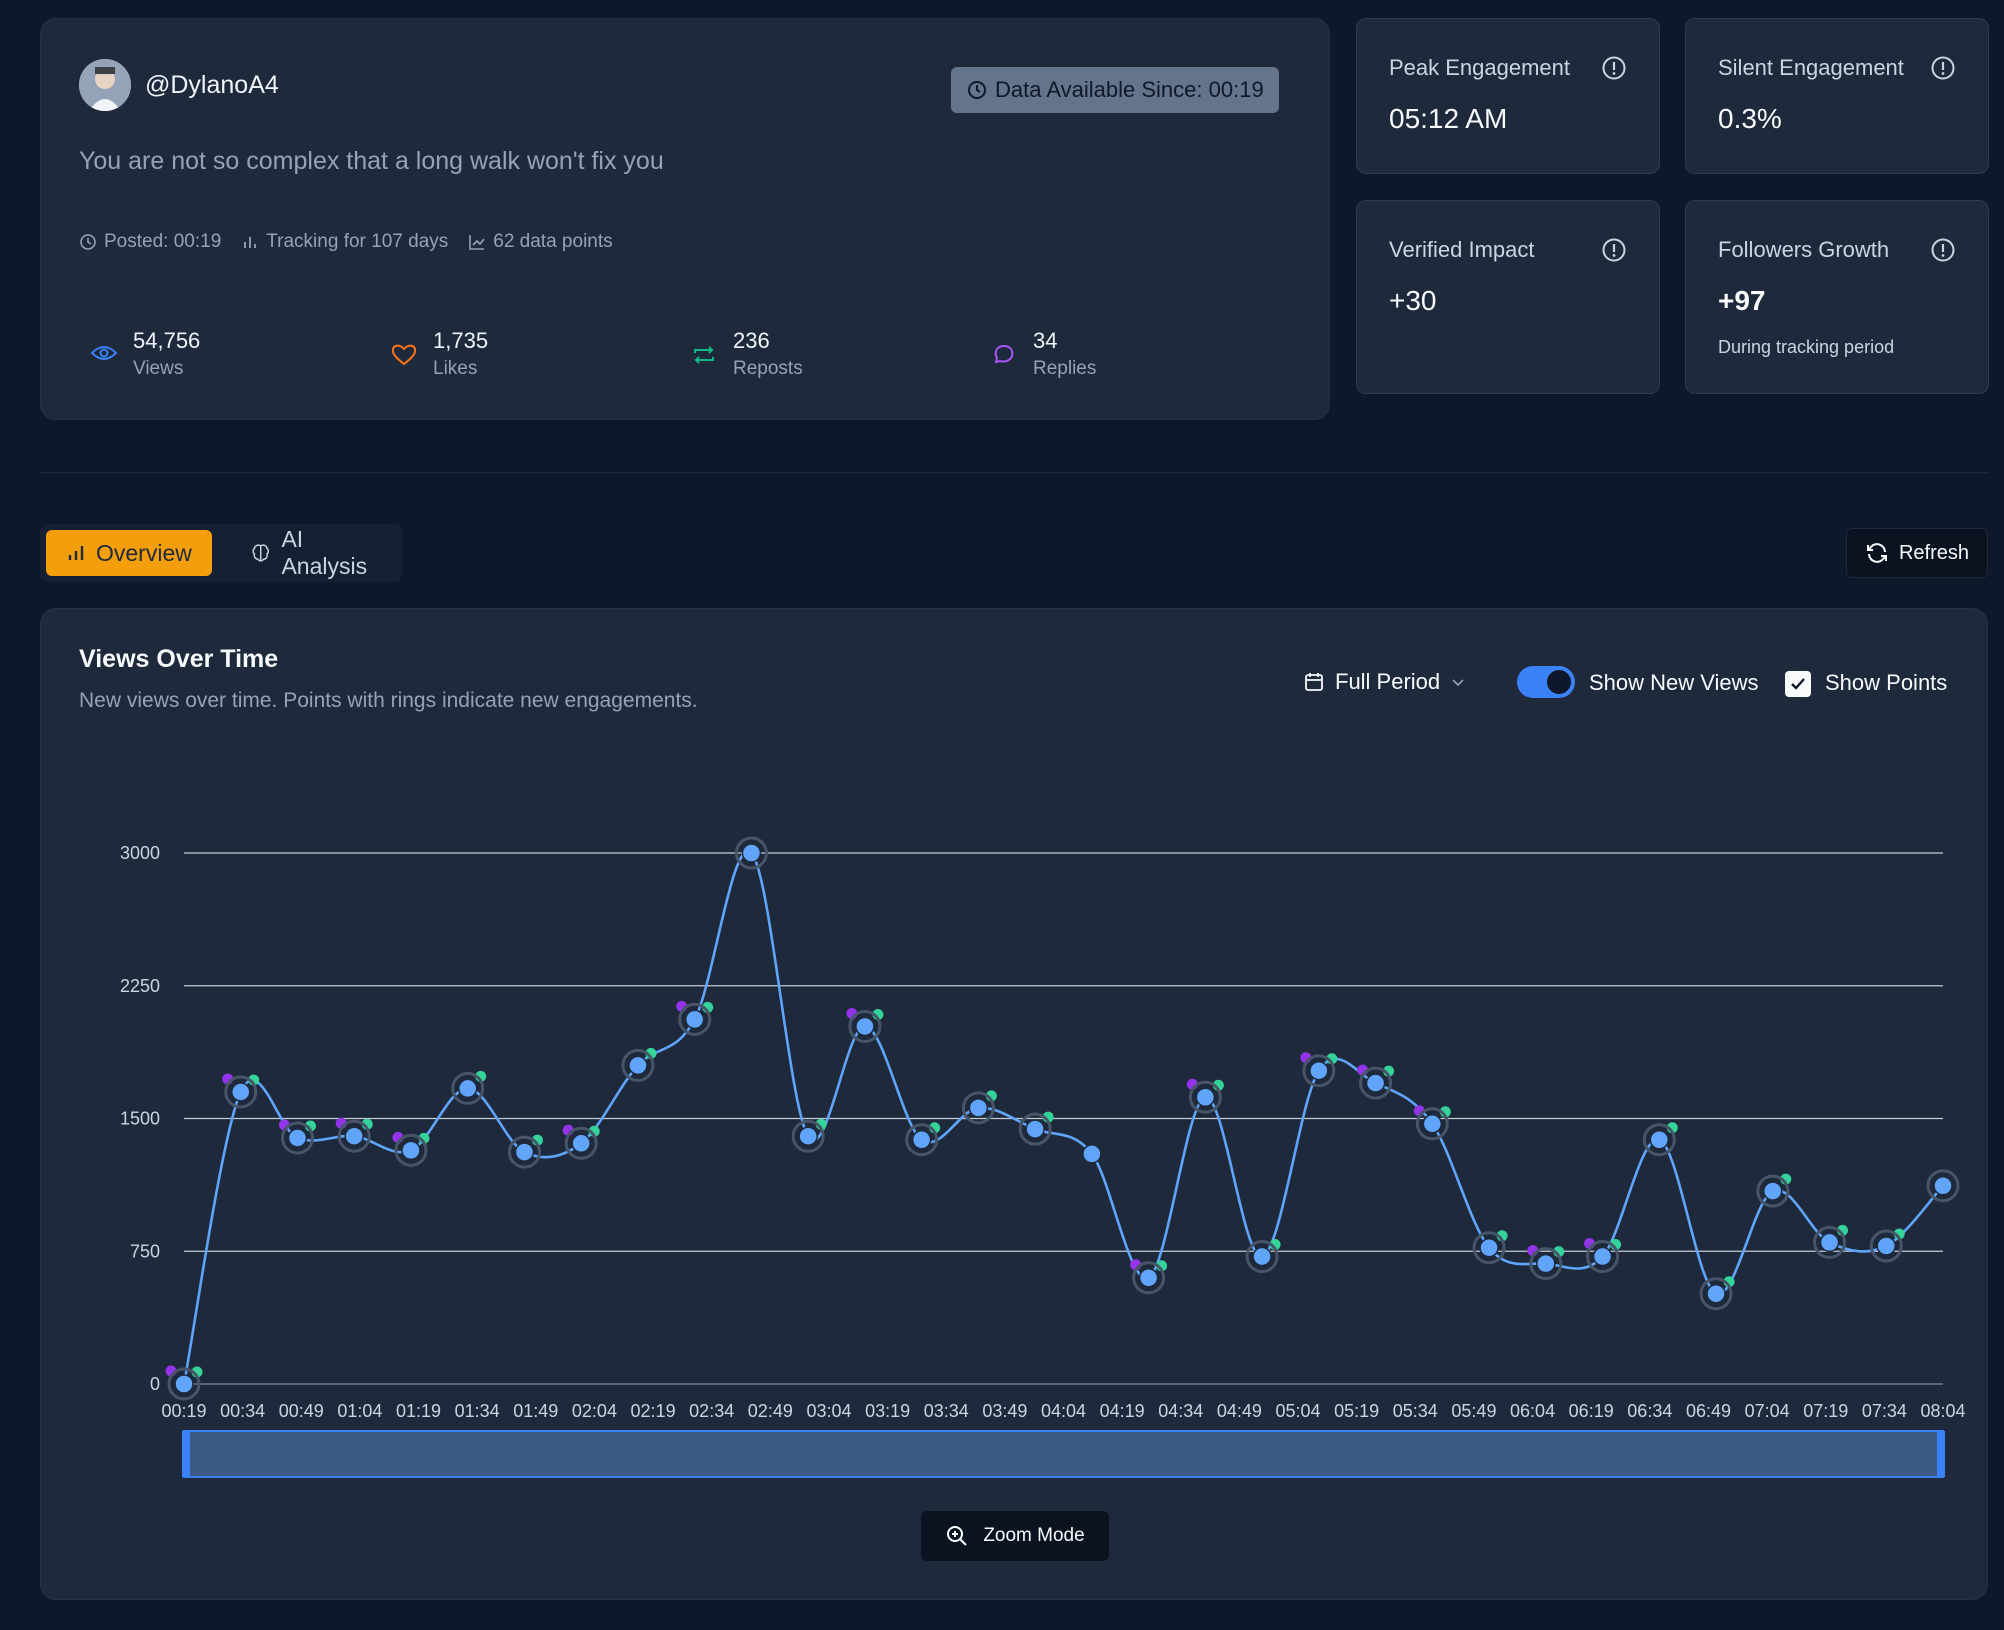  I want to click on clock-icon, so click(977, 90).